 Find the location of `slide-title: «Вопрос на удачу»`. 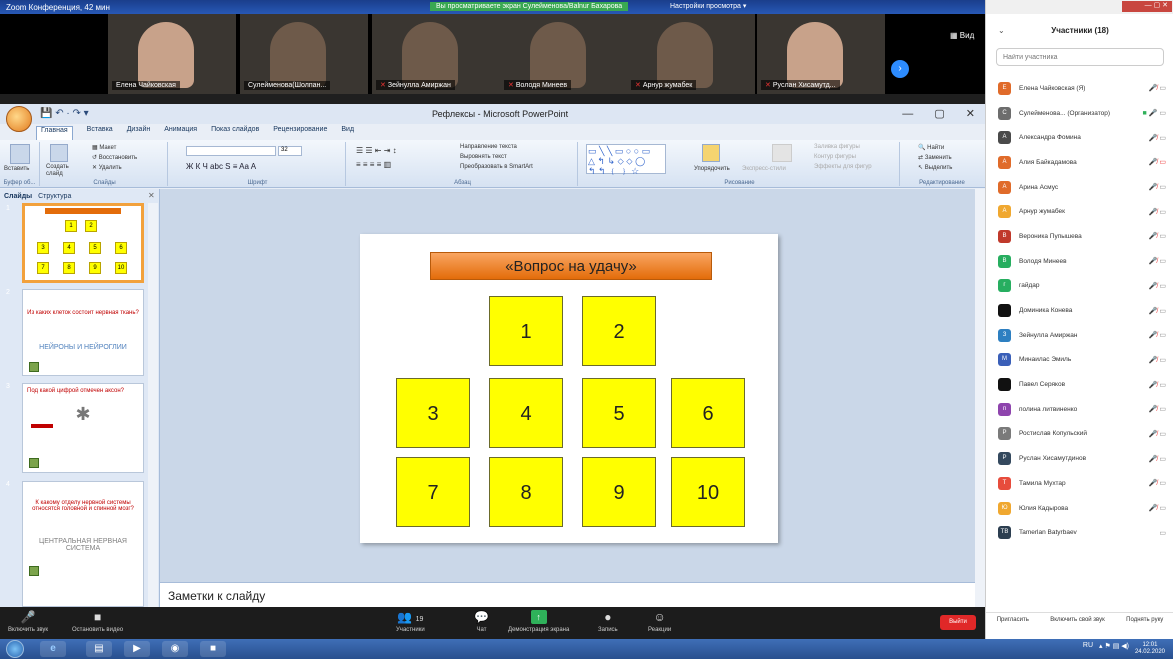

slide-title: «Вопрос на удачу» is located at coordinates (571, 266).